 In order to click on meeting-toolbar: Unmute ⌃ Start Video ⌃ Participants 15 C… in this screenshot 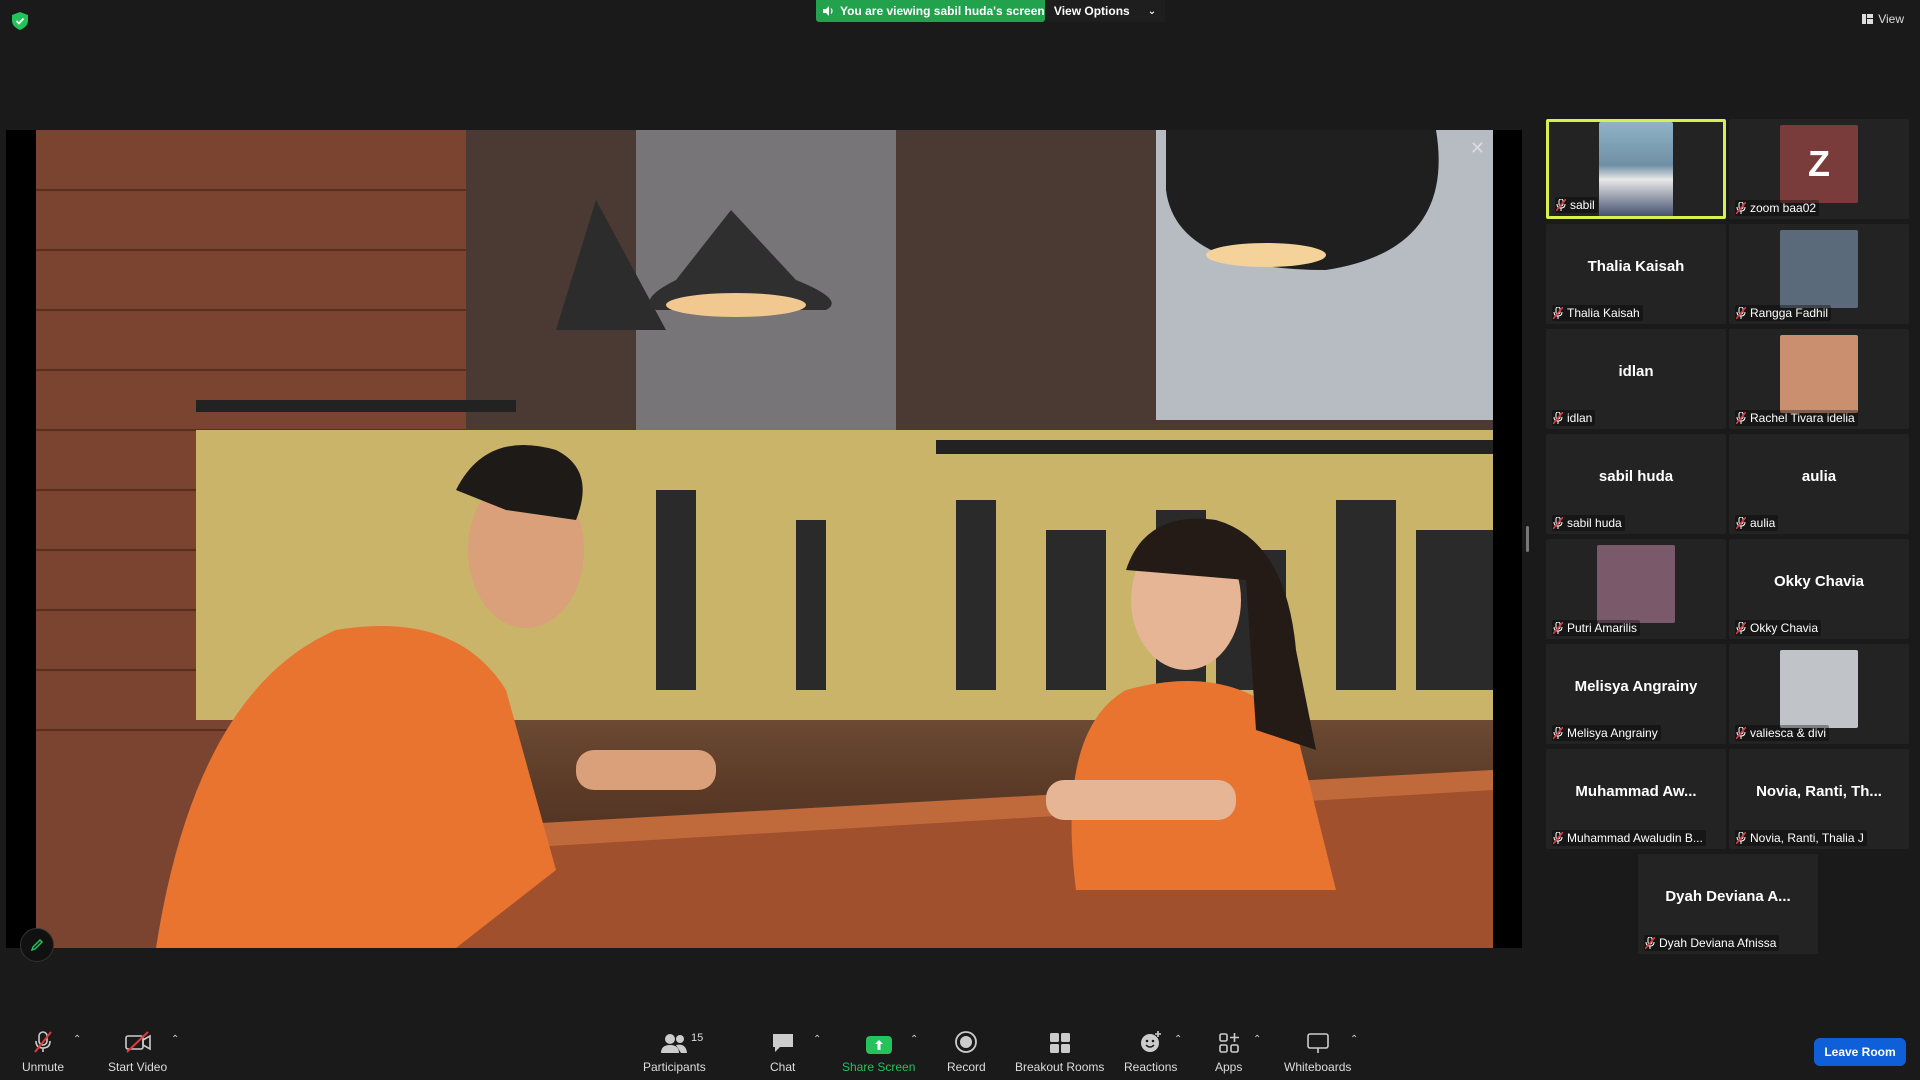, I will do `click(960, 1052)`.